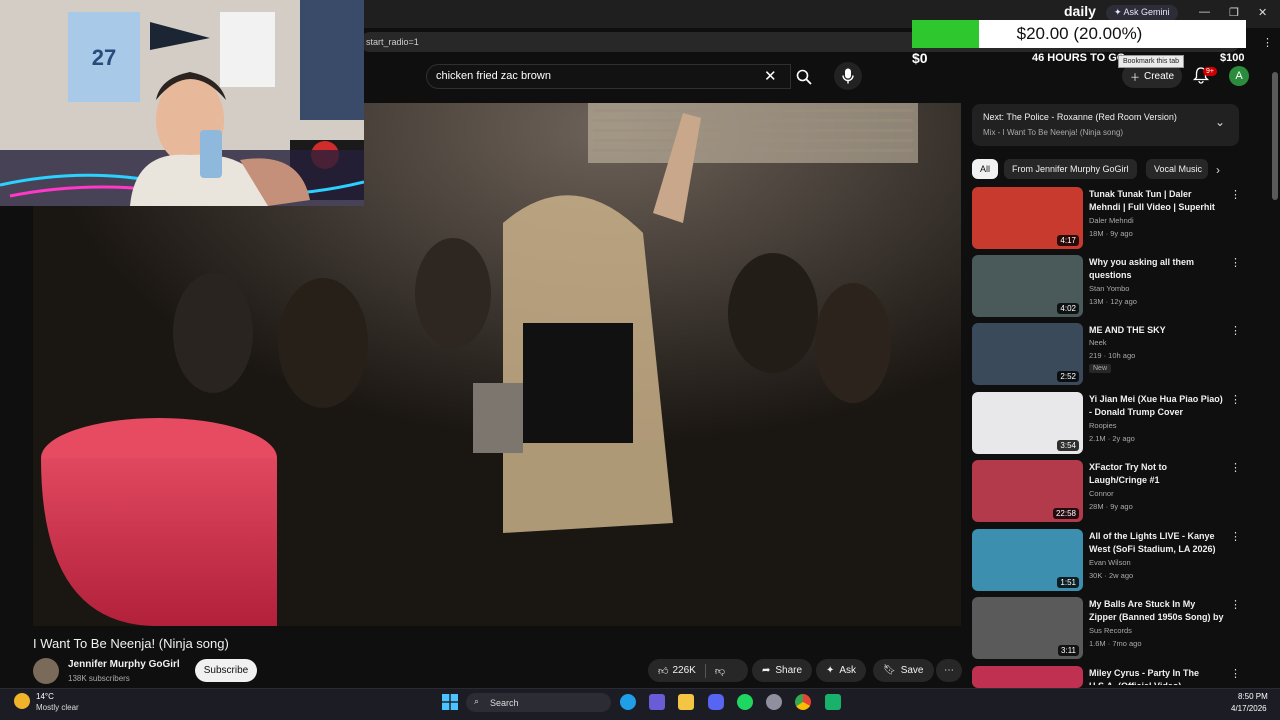  What do you see at coordinates (1111, 220) in the screenshot?
I see `recommendation-channel: Daler Mehndi` at bounding box center [1111, 220].